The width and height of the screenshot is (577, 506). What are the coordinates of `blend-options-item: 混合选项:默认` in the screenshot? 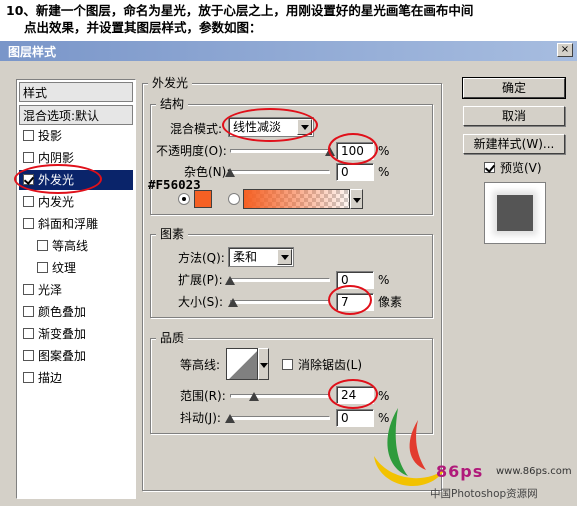 It's located at (76, 115).